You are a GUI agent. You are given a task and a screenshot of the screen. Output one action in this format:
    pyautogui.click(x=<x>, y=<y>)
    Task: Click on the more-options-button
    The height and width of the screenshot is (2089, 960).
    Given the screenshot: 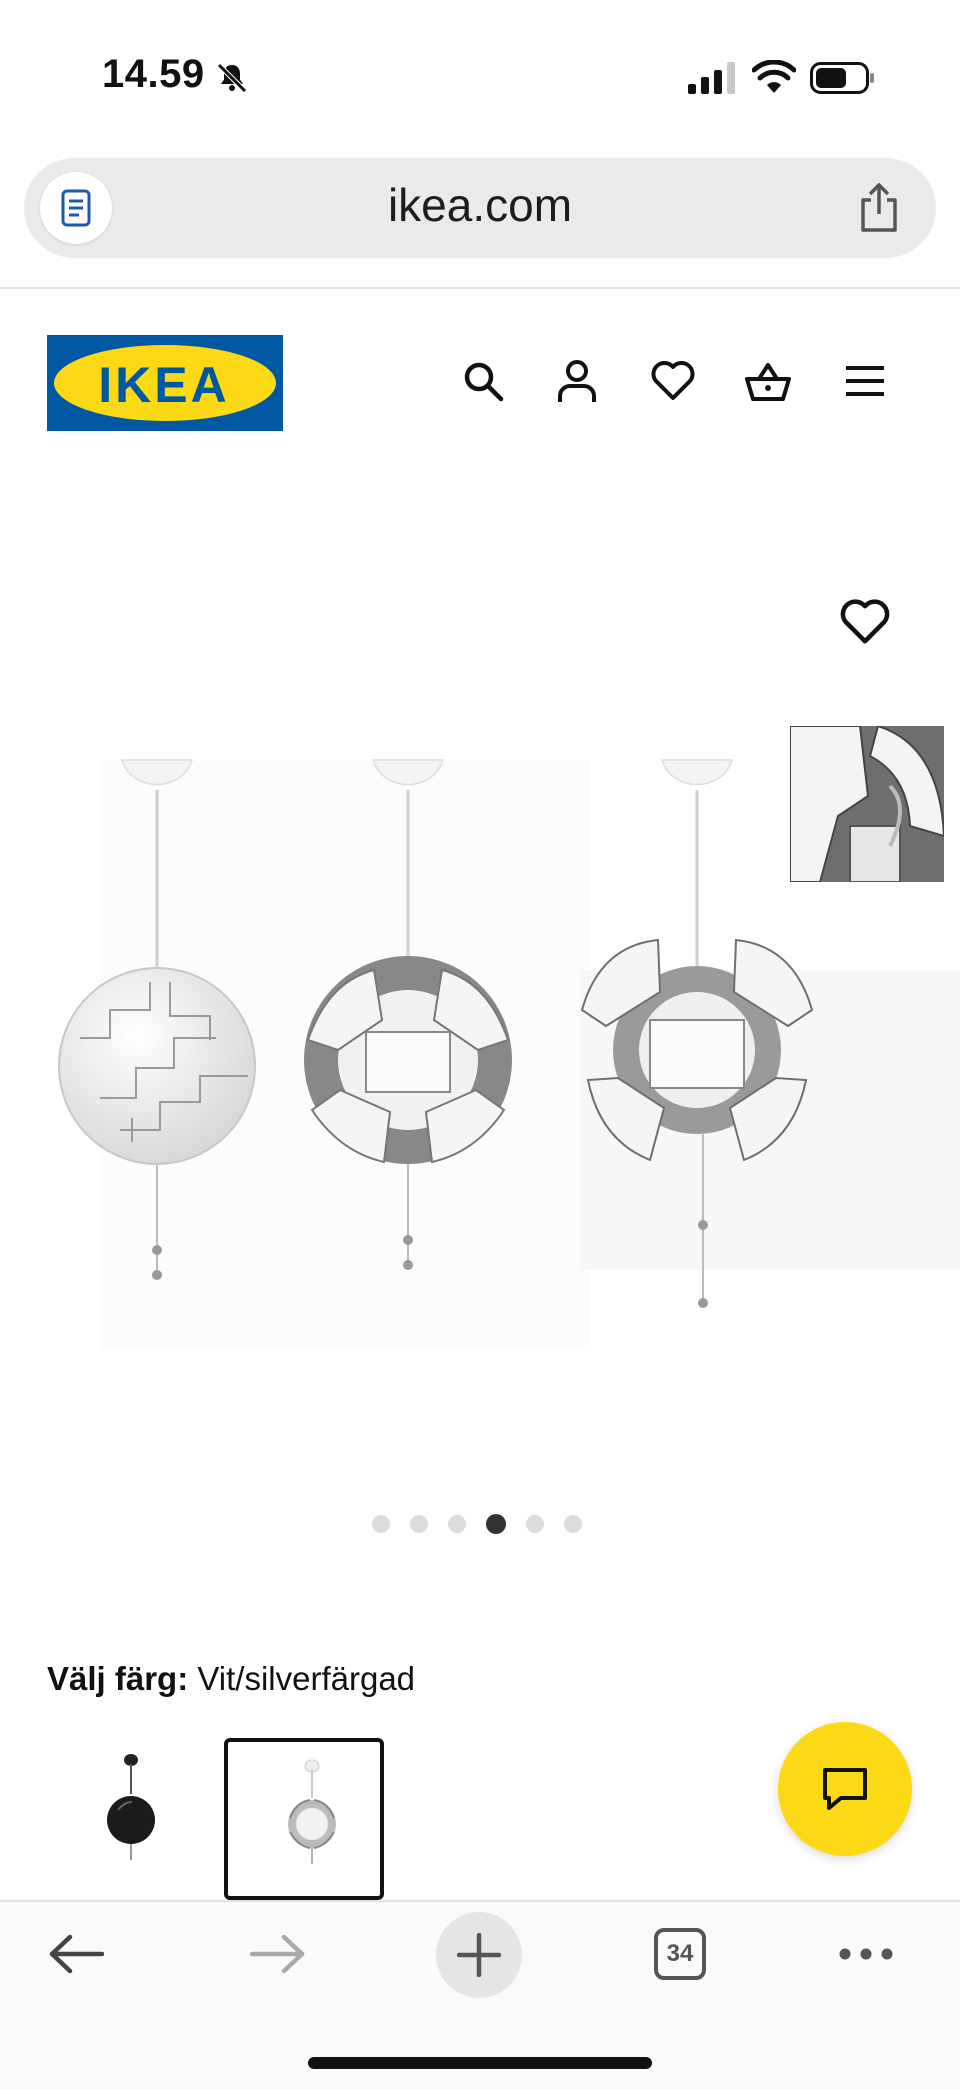 What is the action you would take?
    pyautogui.click(x=866, y=1954)
    